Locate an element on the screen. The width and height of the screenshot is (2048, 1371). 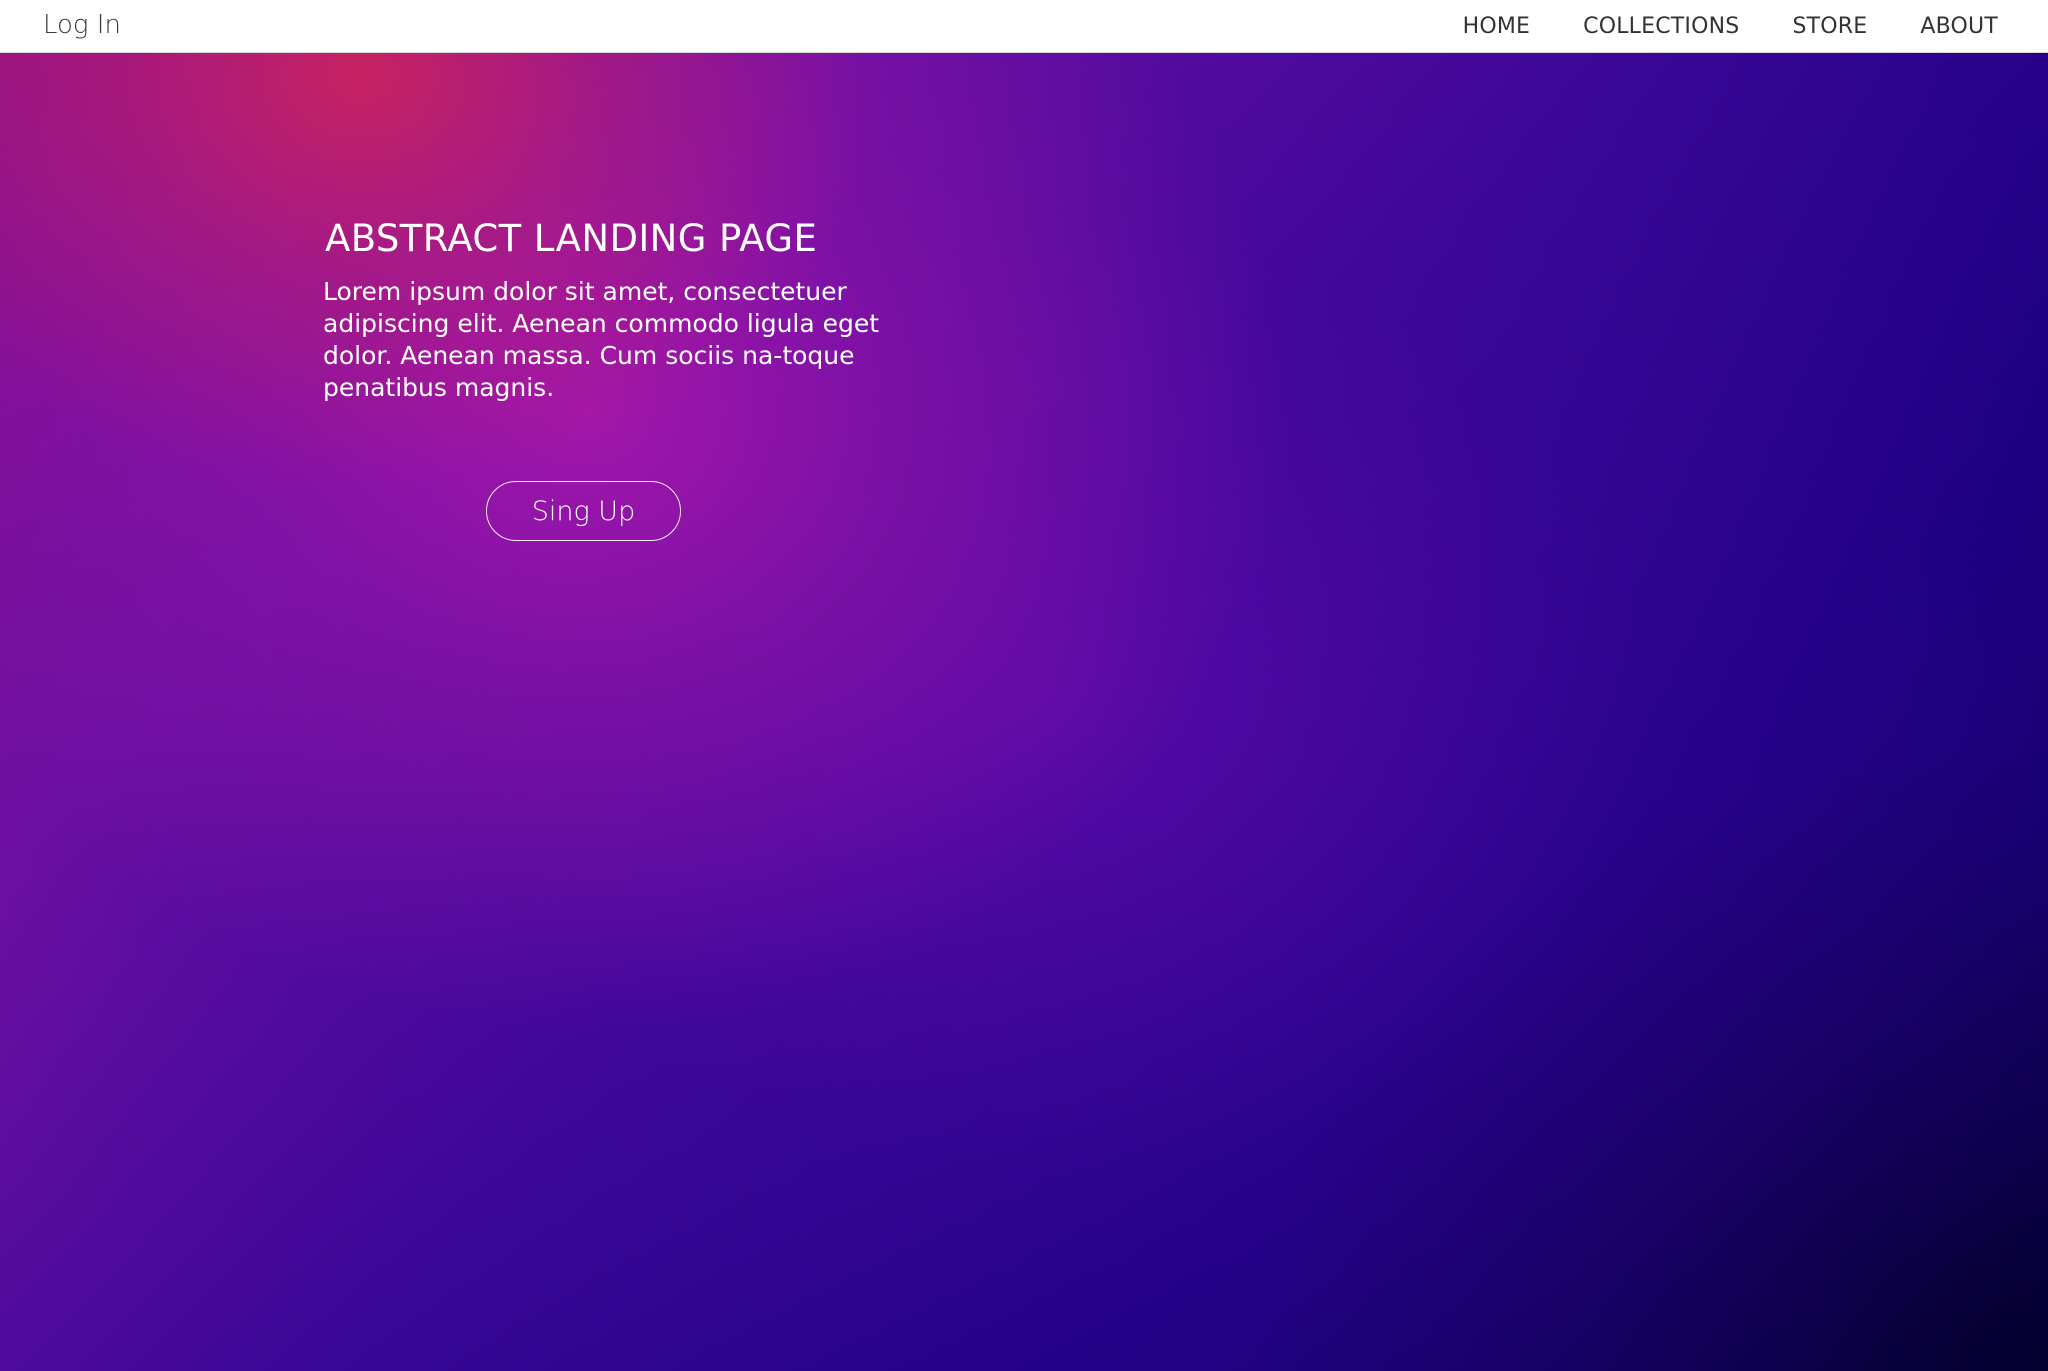
login-link: Log In is located at coordinates (82, 25).